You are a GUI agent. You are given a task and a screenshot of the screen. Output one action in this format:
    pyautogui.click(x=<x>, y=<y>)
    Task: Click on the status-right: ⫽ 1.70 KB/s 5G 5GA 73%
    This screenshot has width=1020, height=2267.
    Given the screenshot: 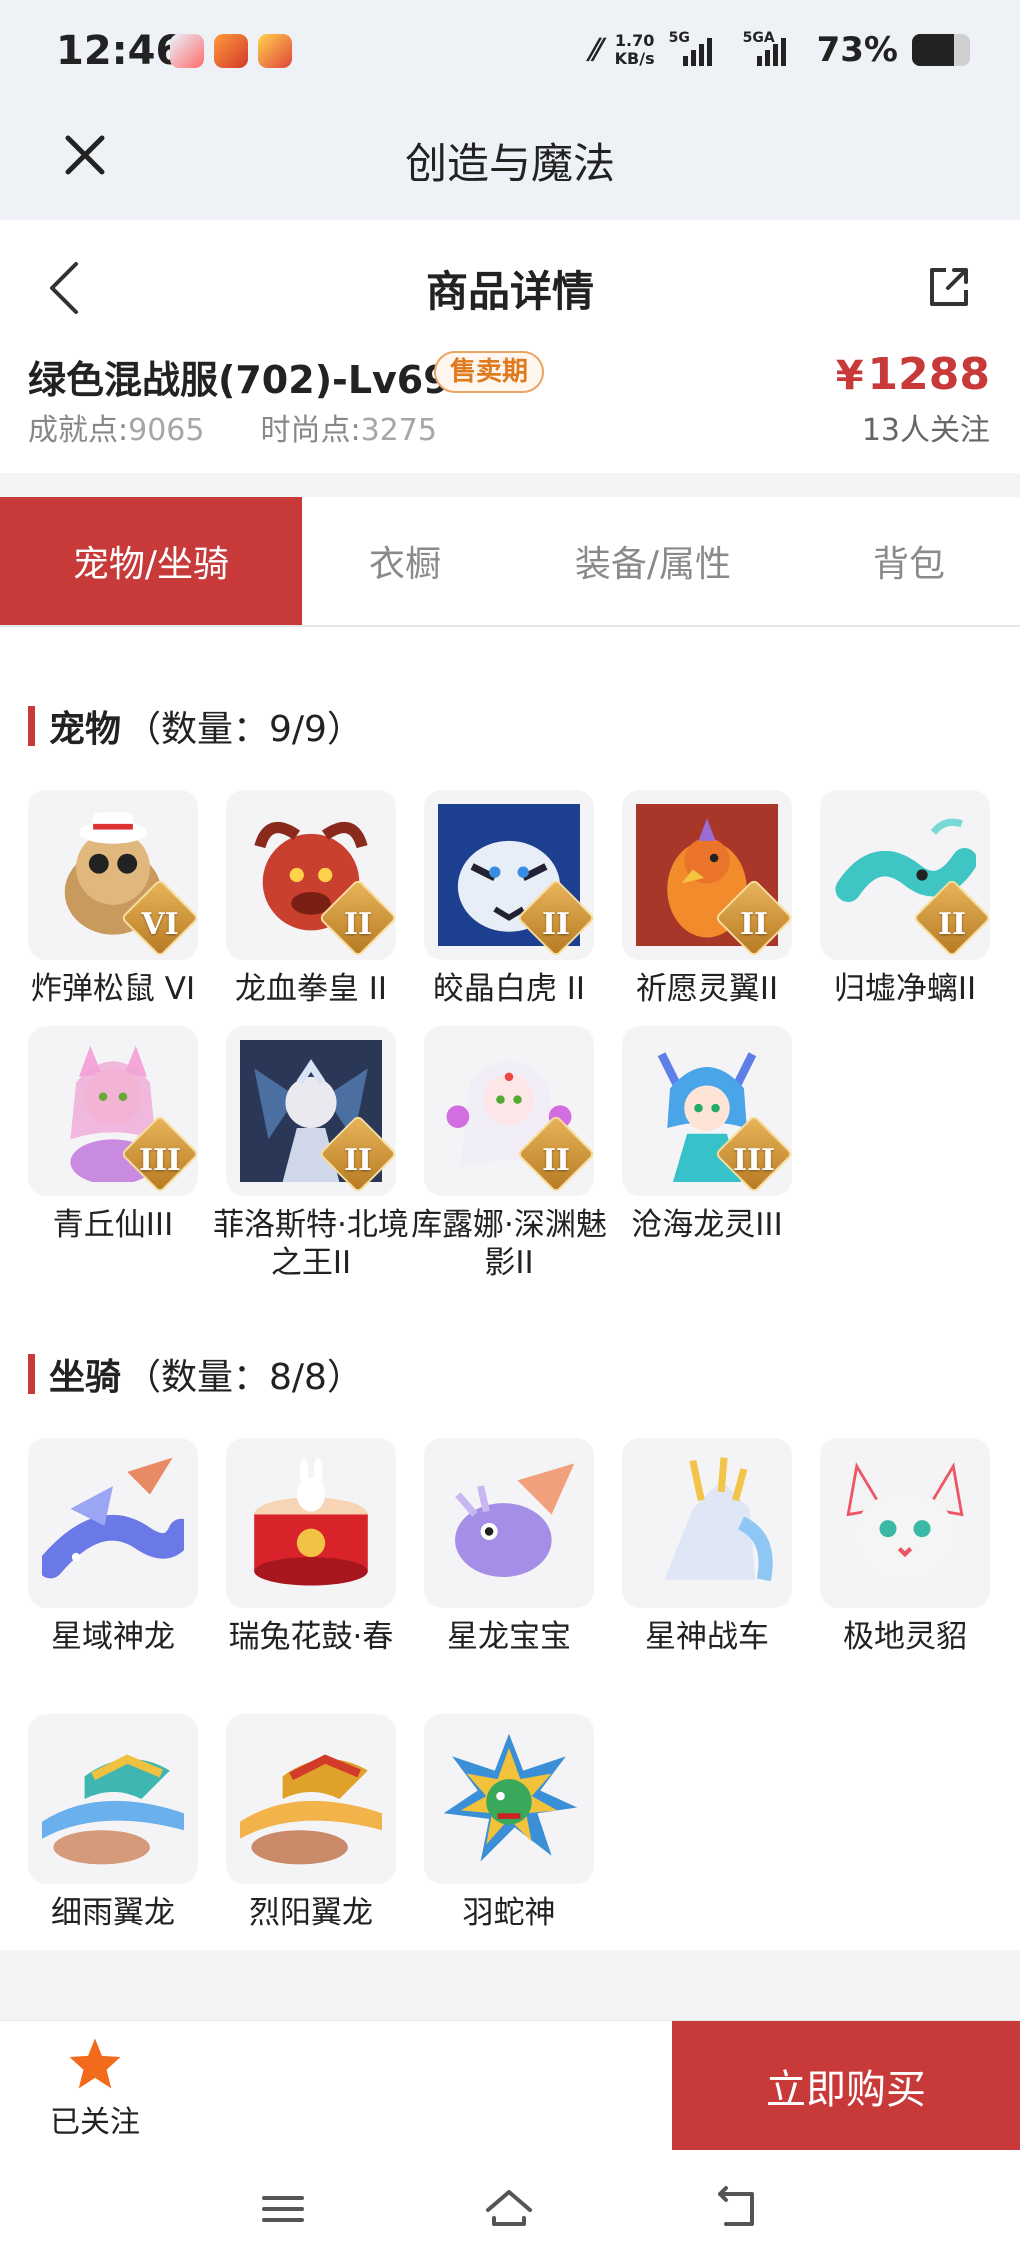 What is the action you would take?
    pyautogui.click(x=778, y=50)
    